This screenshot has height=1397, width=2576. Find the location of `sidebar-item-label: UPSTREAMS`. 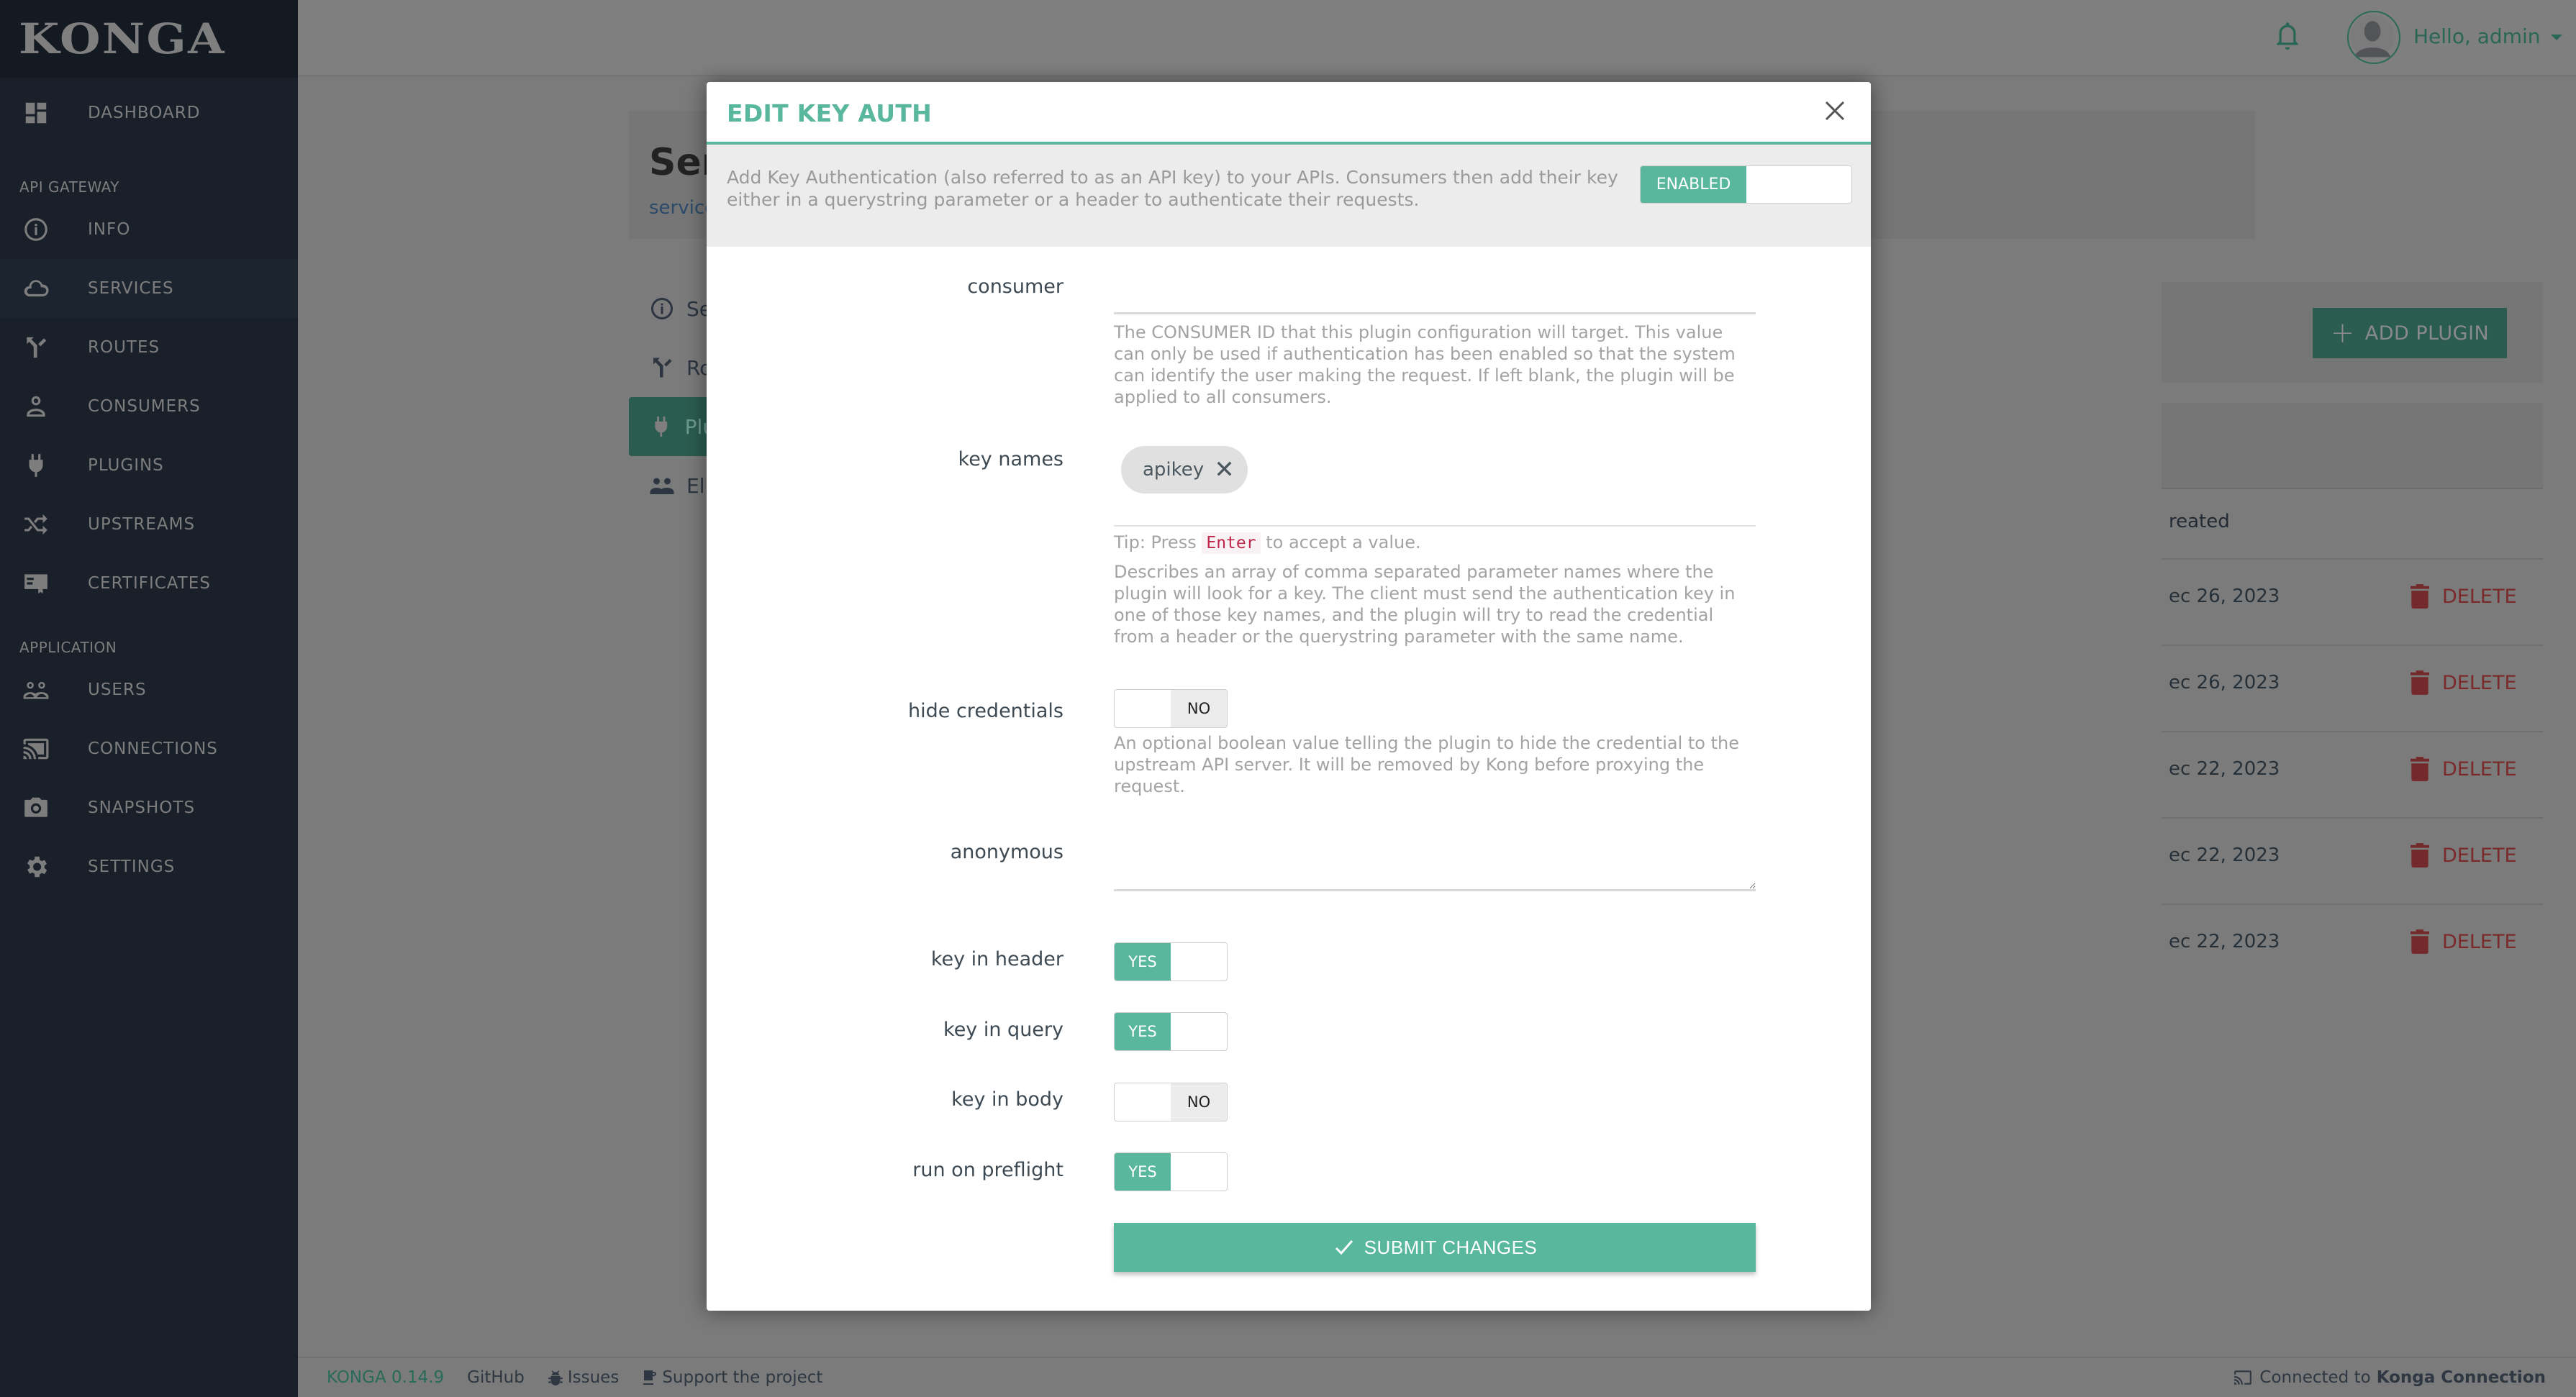

sidebar-item-label: UPSTREAMS is located at coordinates (142, 524).